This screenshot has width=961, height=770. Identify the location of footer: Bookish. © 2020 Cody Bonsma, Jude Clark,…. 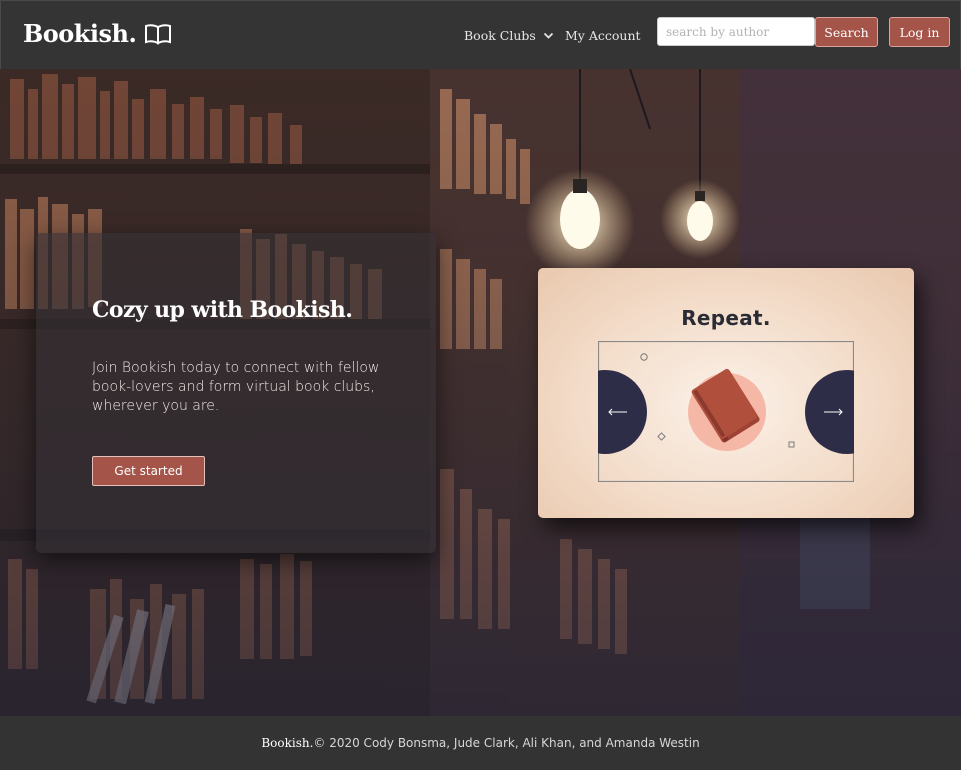
(480, 743).